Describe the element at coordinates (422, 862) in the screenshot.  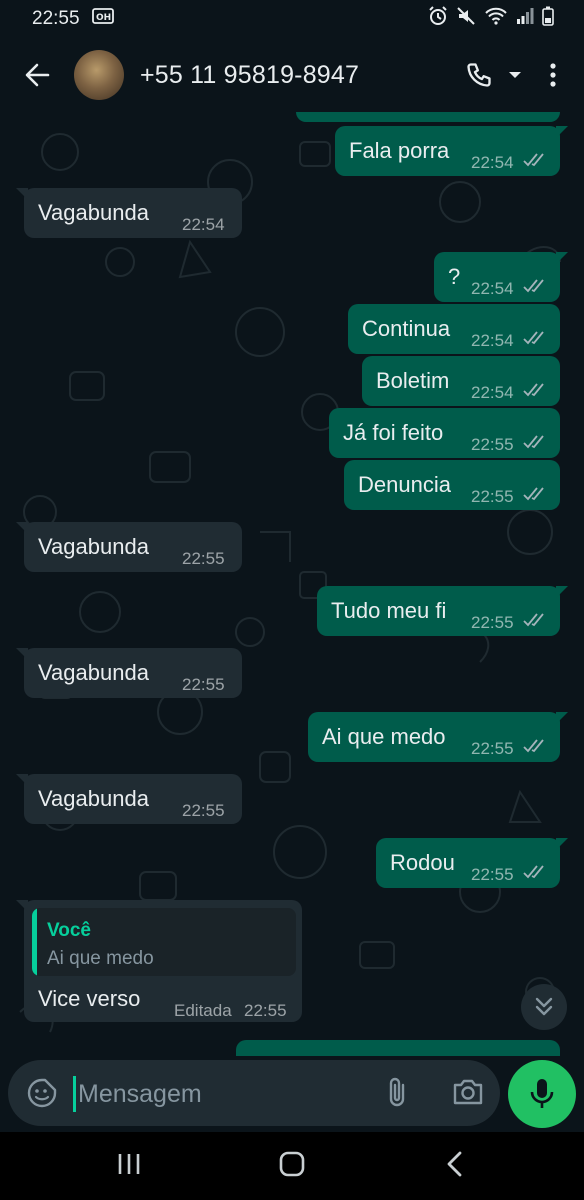
I see `message-text: Rodou` at that location.